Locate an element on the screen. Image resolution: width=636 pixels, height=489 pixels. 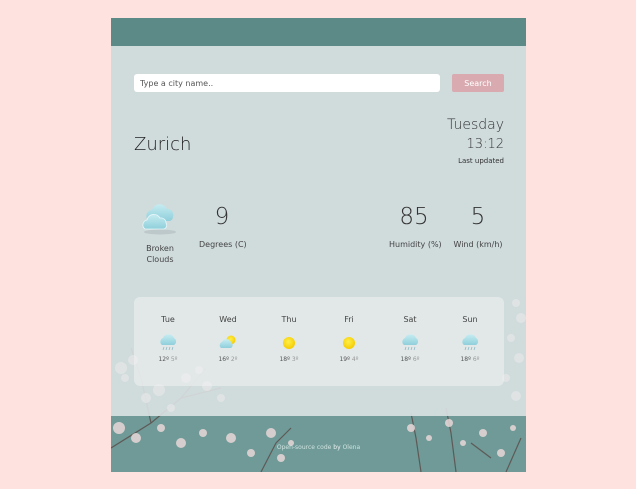
humidity-label: Humidity (%) is located at coordinates (415, 244).